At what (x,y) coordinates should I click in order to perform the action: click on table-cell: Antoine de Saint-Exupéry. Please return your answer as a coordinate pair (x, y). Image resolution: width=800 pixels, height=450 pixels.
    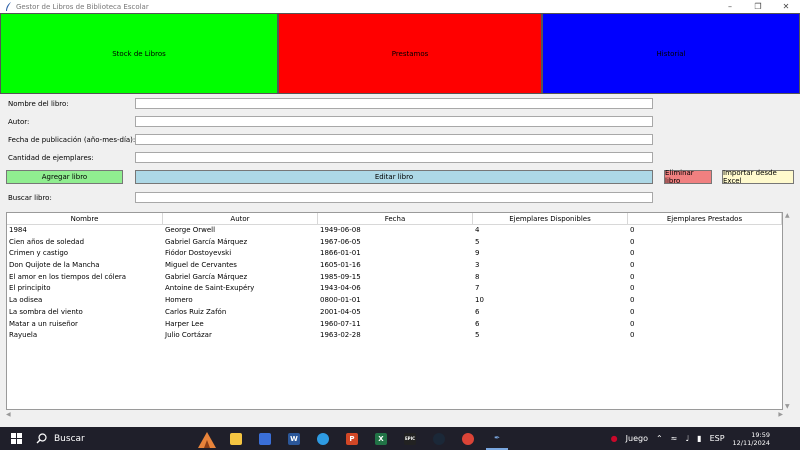
    Looking at the image, I should click on (210, 288).